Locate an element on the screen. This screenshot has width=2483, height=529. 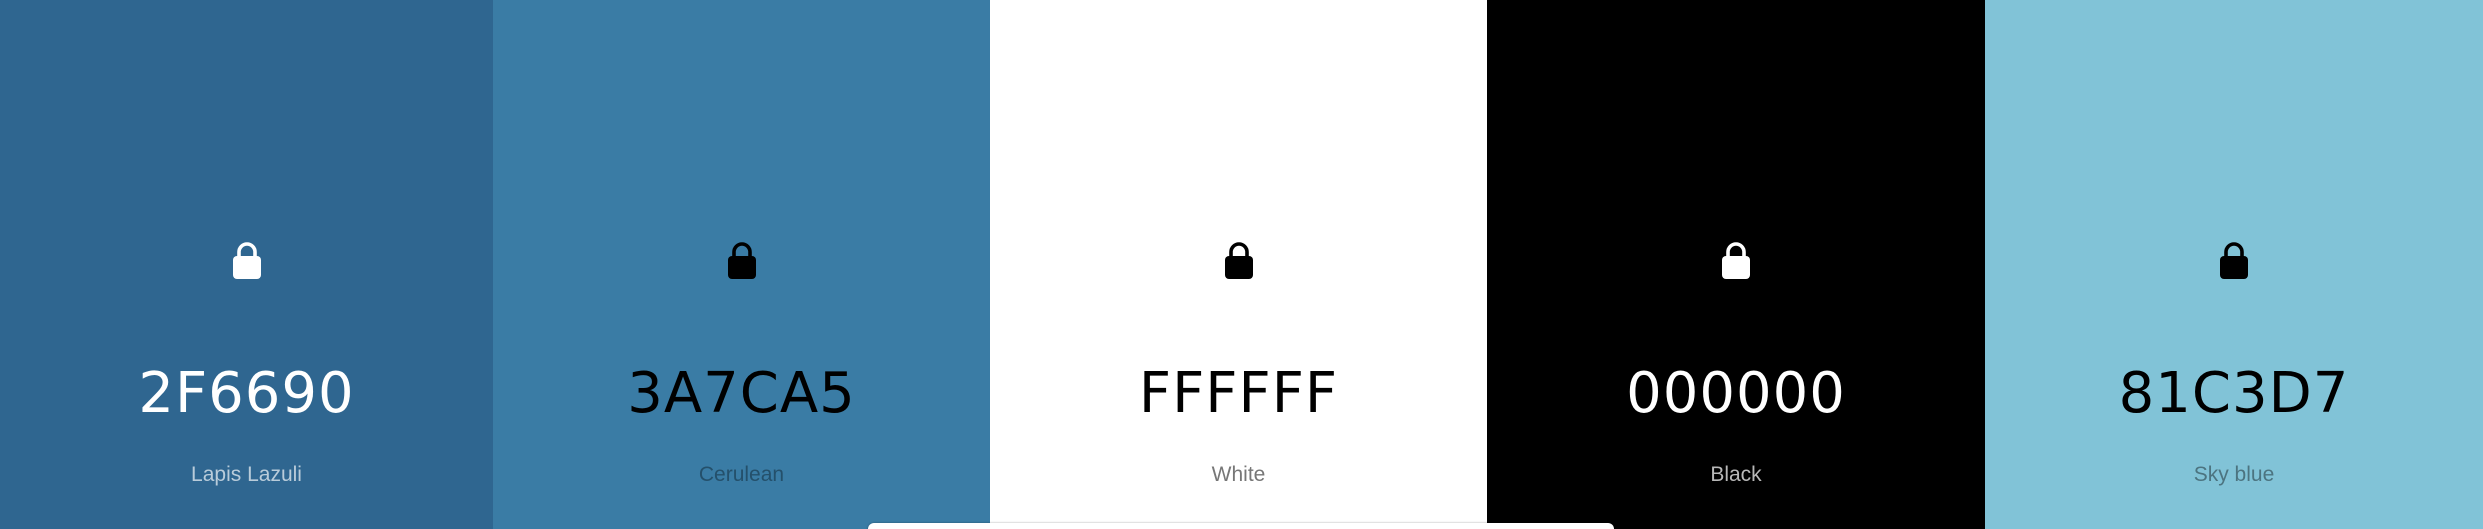
color-name: Sky blue is located at coordinates (2234, 475).